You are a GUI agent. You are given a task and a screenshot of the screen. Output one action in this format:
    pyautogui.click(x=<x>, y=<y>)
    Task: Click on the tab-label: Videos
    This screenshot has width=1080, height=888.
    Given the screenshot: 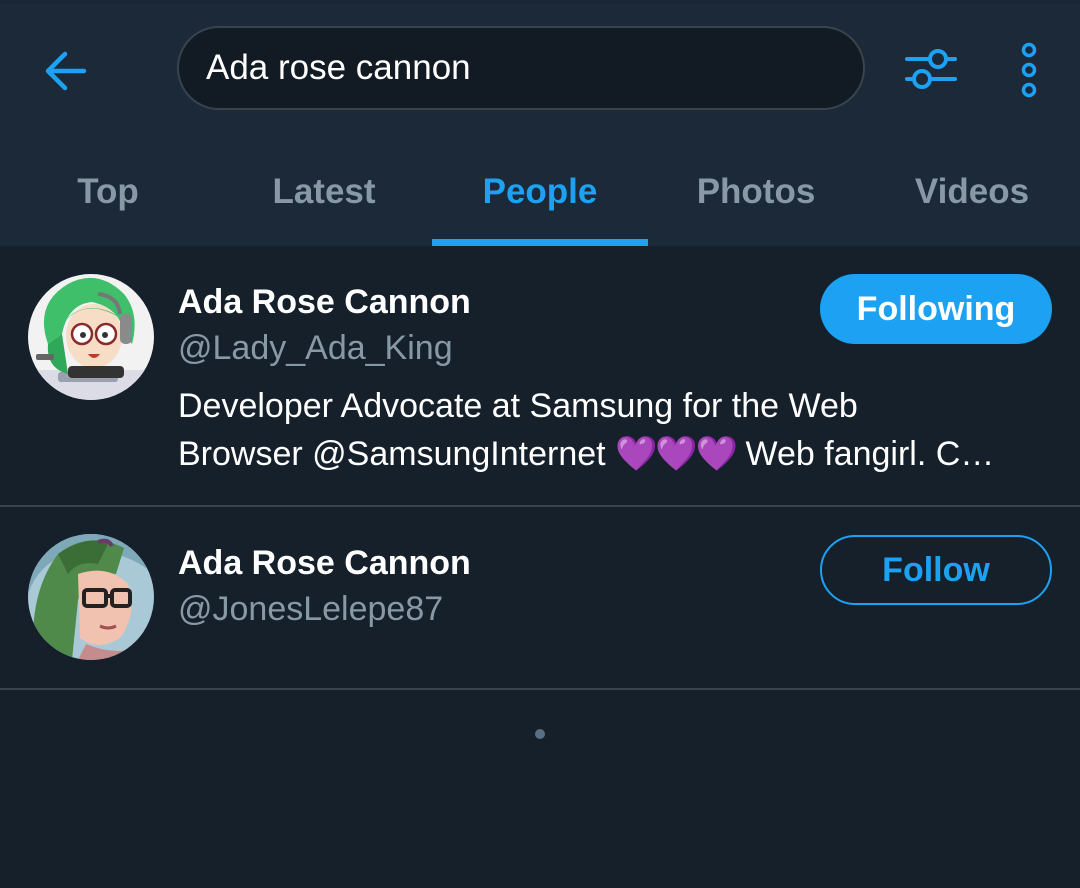 What is the action you would take?
    pyautogui.click(x=972, y=191)
    